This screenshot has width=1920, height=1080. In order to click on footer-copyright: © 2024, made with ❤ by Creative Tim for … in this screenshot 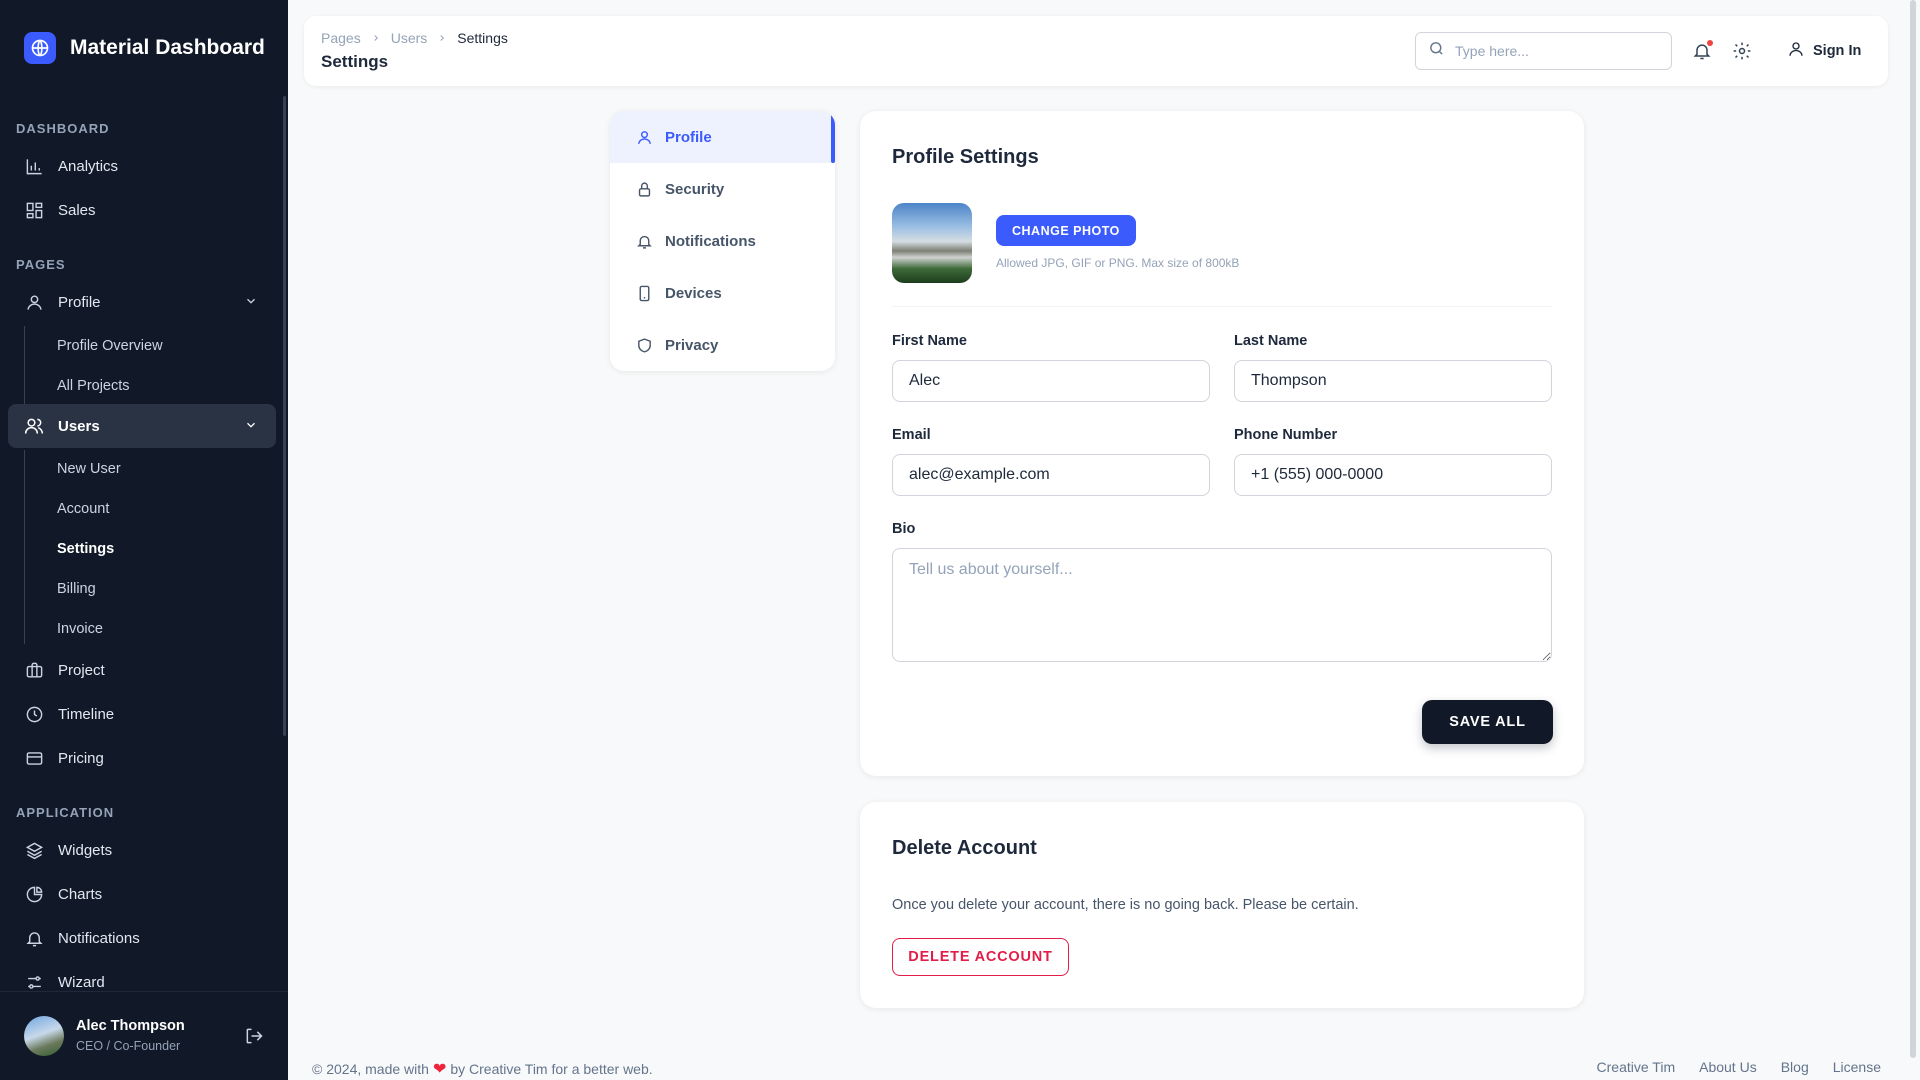, I will do `click(482, 1069)`.